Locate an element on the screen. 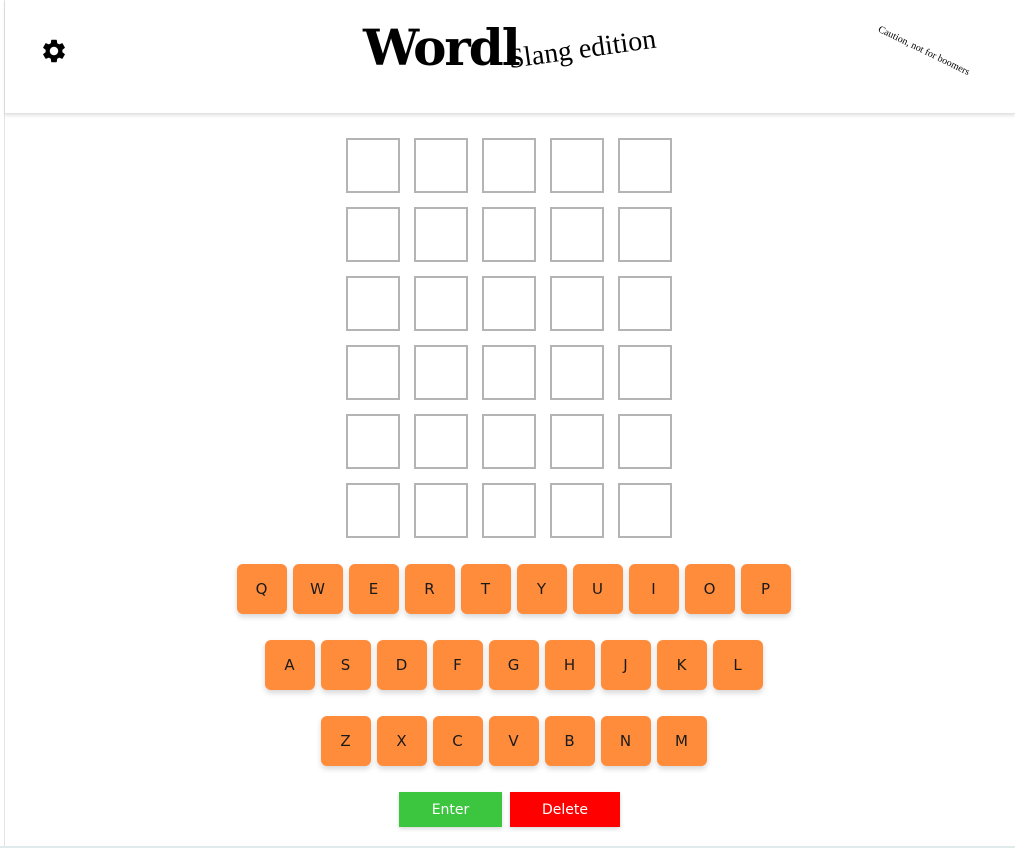 The image size is (1015, 848). key-p: P is located at coordinates (765, 589).